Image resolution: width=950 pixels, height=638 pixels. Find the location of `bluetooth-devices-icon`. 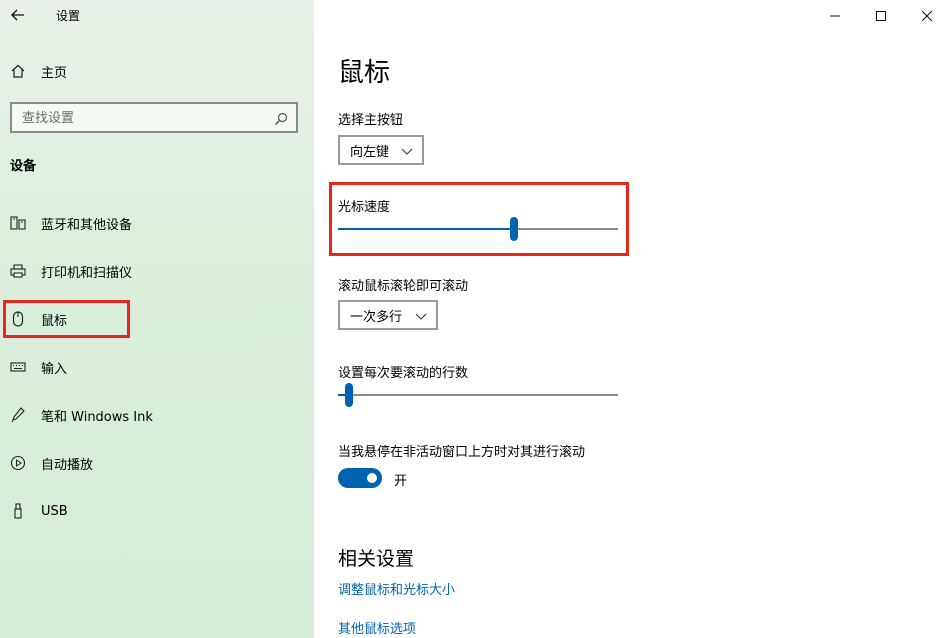

bluetooth-devices-icon is located at coordinates (18, 223).